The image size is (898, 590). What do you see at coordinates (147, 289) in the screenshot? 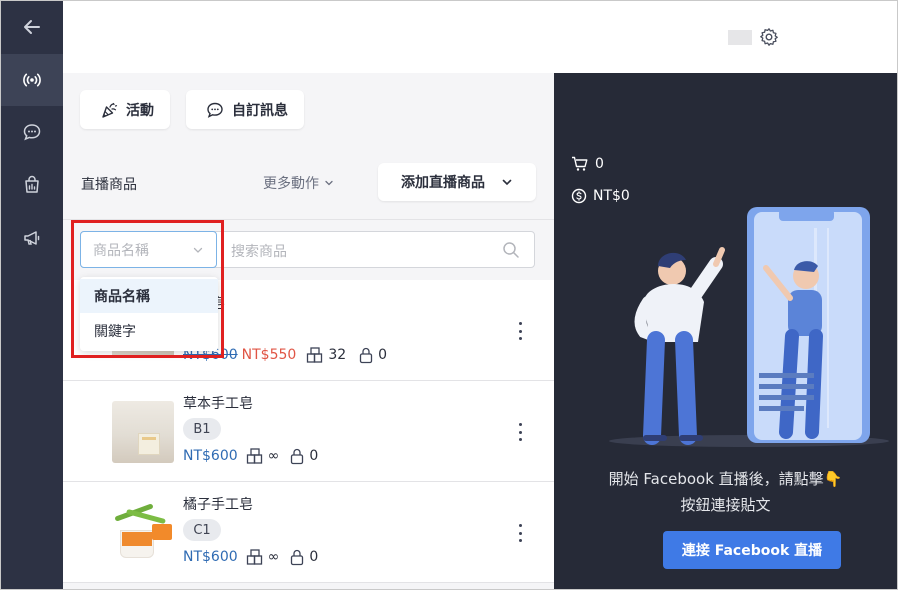
I see `highlight-annotation` at bounding box center [147, 289].